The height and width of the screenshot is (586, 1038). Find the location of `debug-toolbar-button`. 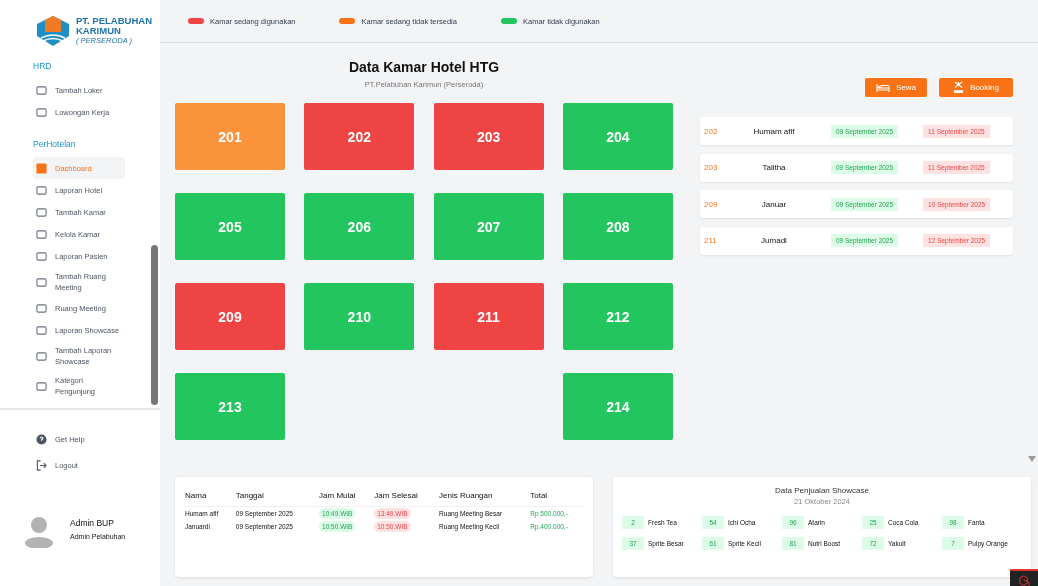

debug-toolbar-button is located at coordinates (1024, 577).